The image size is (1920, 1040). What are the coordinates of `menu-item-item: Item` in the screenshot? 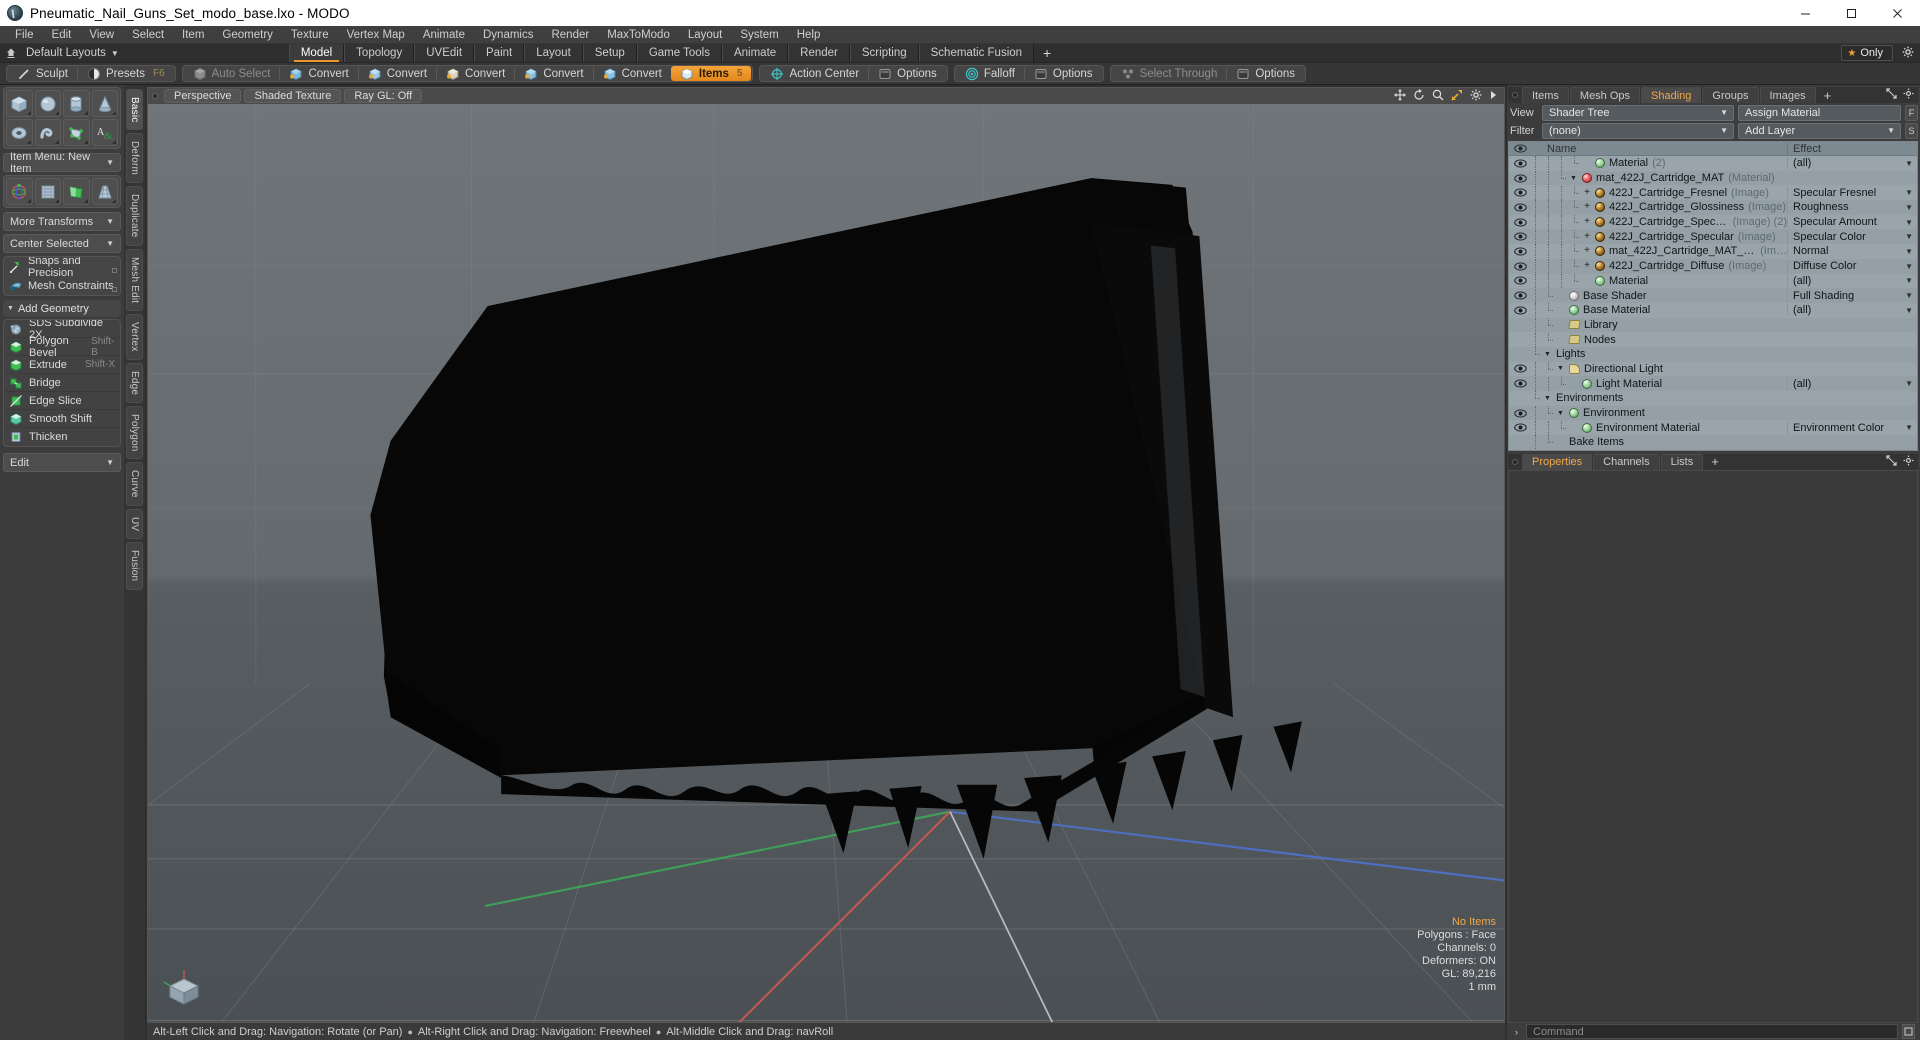 It's located at (193, 35).